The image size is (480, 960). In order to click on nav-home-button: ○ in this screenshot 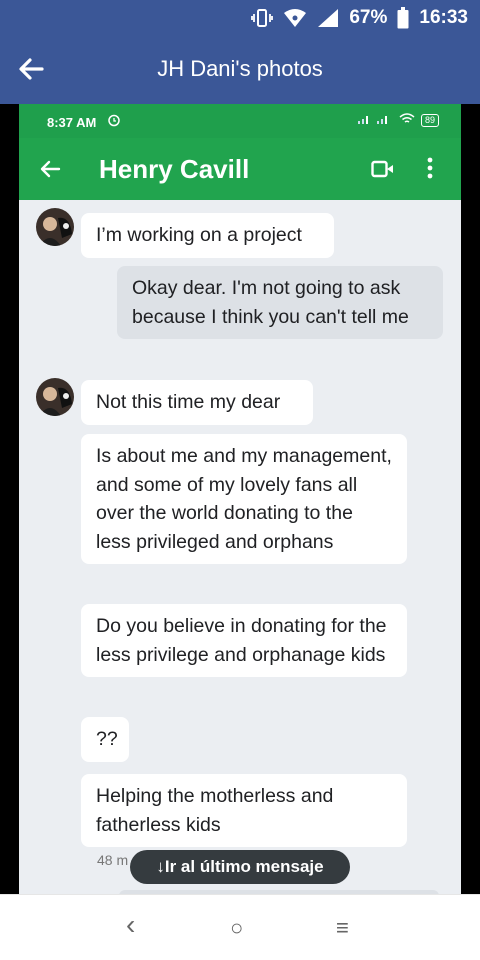, I will do `click(236, 928)`.